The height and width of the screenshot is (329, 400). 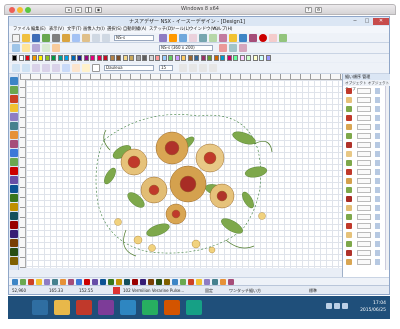 I want to click on group-icon, so click(x=66, y=68).